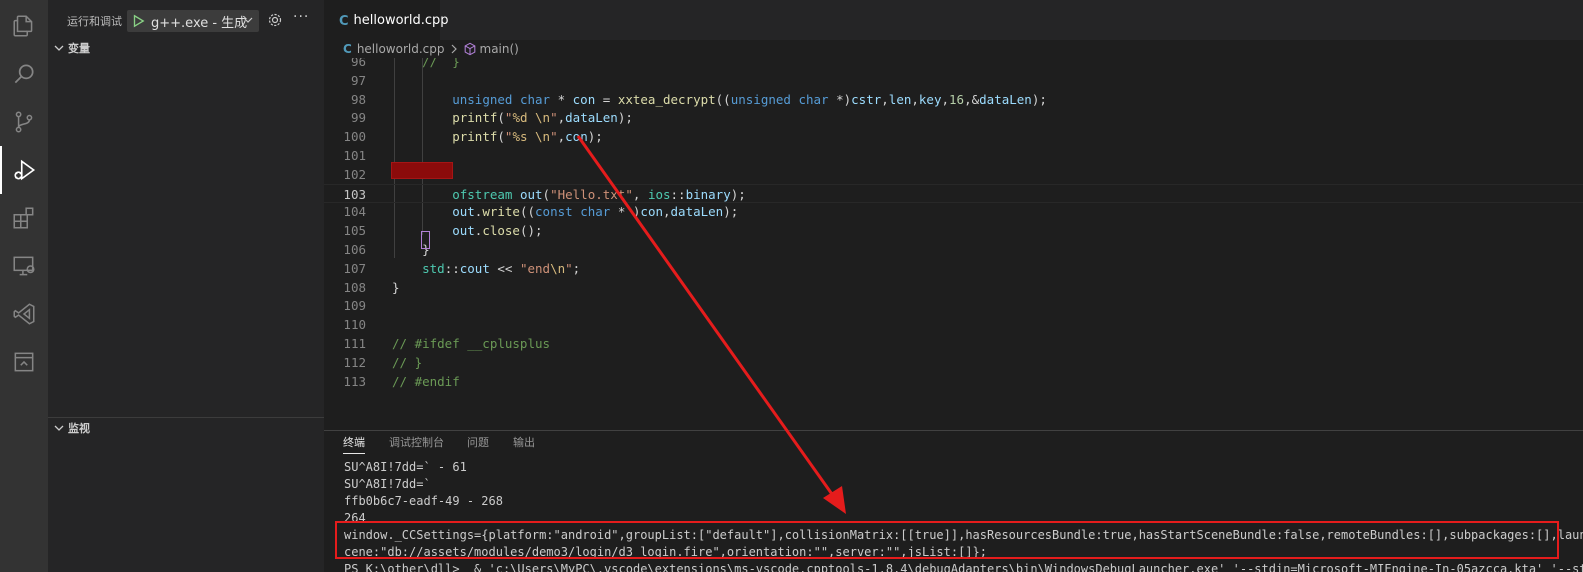 This screenshot has height=572, width=1583. What do you see at coordinates (354, 306) in the screenshot?
I see `line-number: 109` at bounding box center [354, 306].